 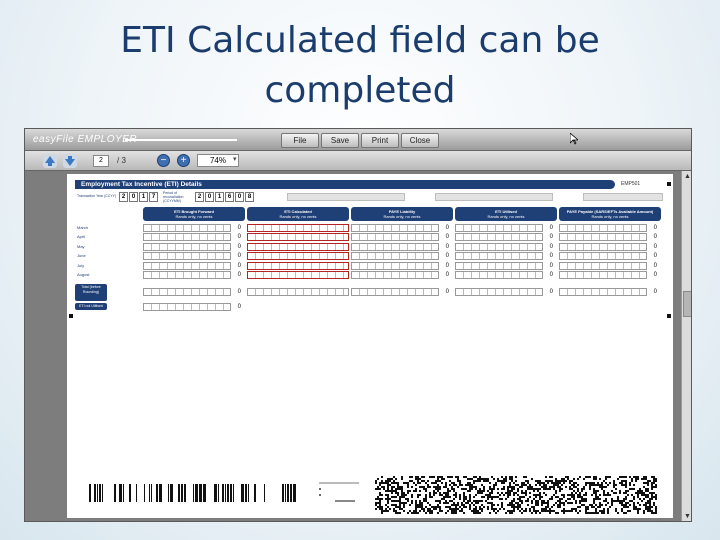 What do you see at coordinates (81, 256) in the screenshot?
I see `row-label-june: June` at bounding box center [81, 256].